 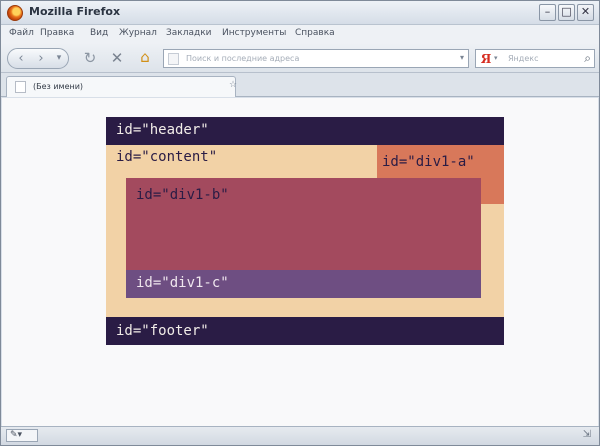 What do you see at coordinates (233, 85) in the screenshot?
I see `new-tab-icon: ☆` at bounding box center [233, 85].